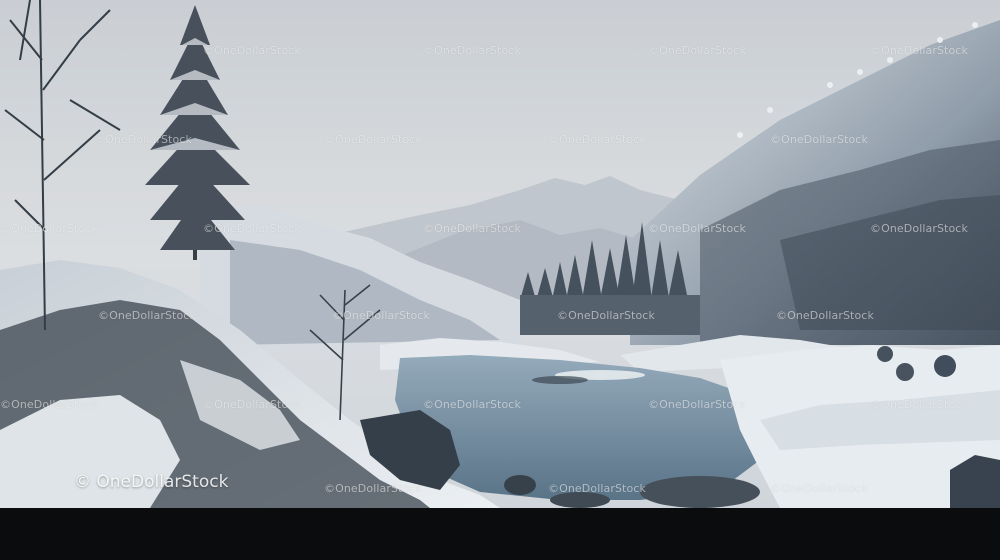  I want to click on bottom-bar, so click(500, 534).